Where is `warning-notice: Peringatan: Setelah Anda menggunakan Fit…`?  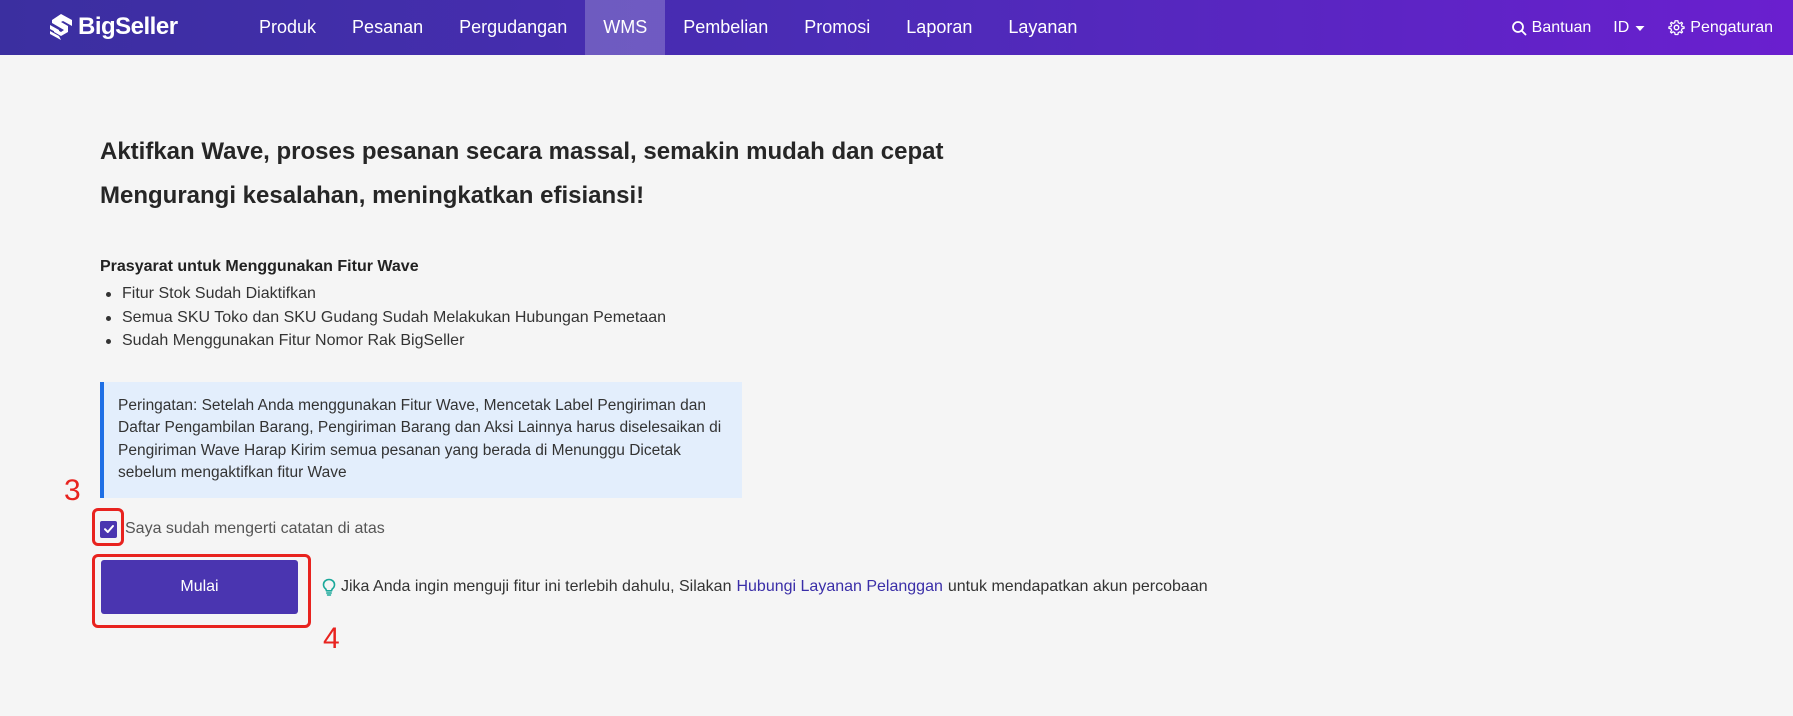 warning-notice: Peringatan: Setelah Anda menggunakan Fit… is located at coordinates (421, 439).